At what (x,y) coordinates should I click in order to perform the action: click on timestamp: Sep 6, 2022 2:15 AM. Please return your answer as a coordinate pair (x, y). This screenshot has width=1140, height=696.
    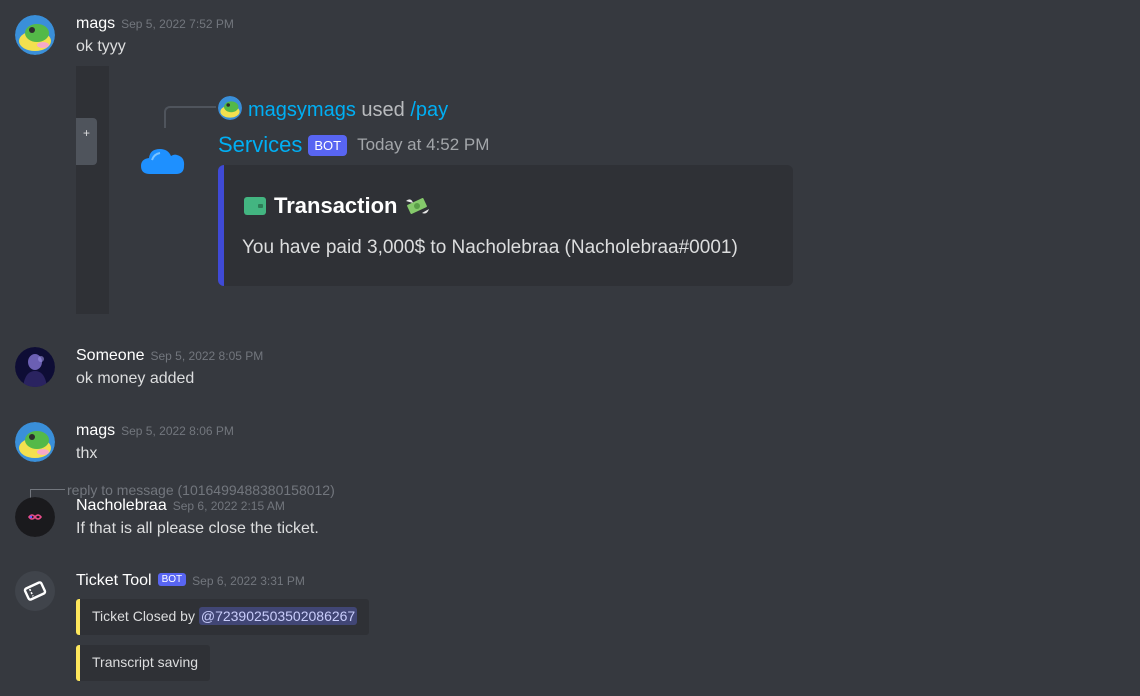
    Looking at the image, I should click on (228, 506).